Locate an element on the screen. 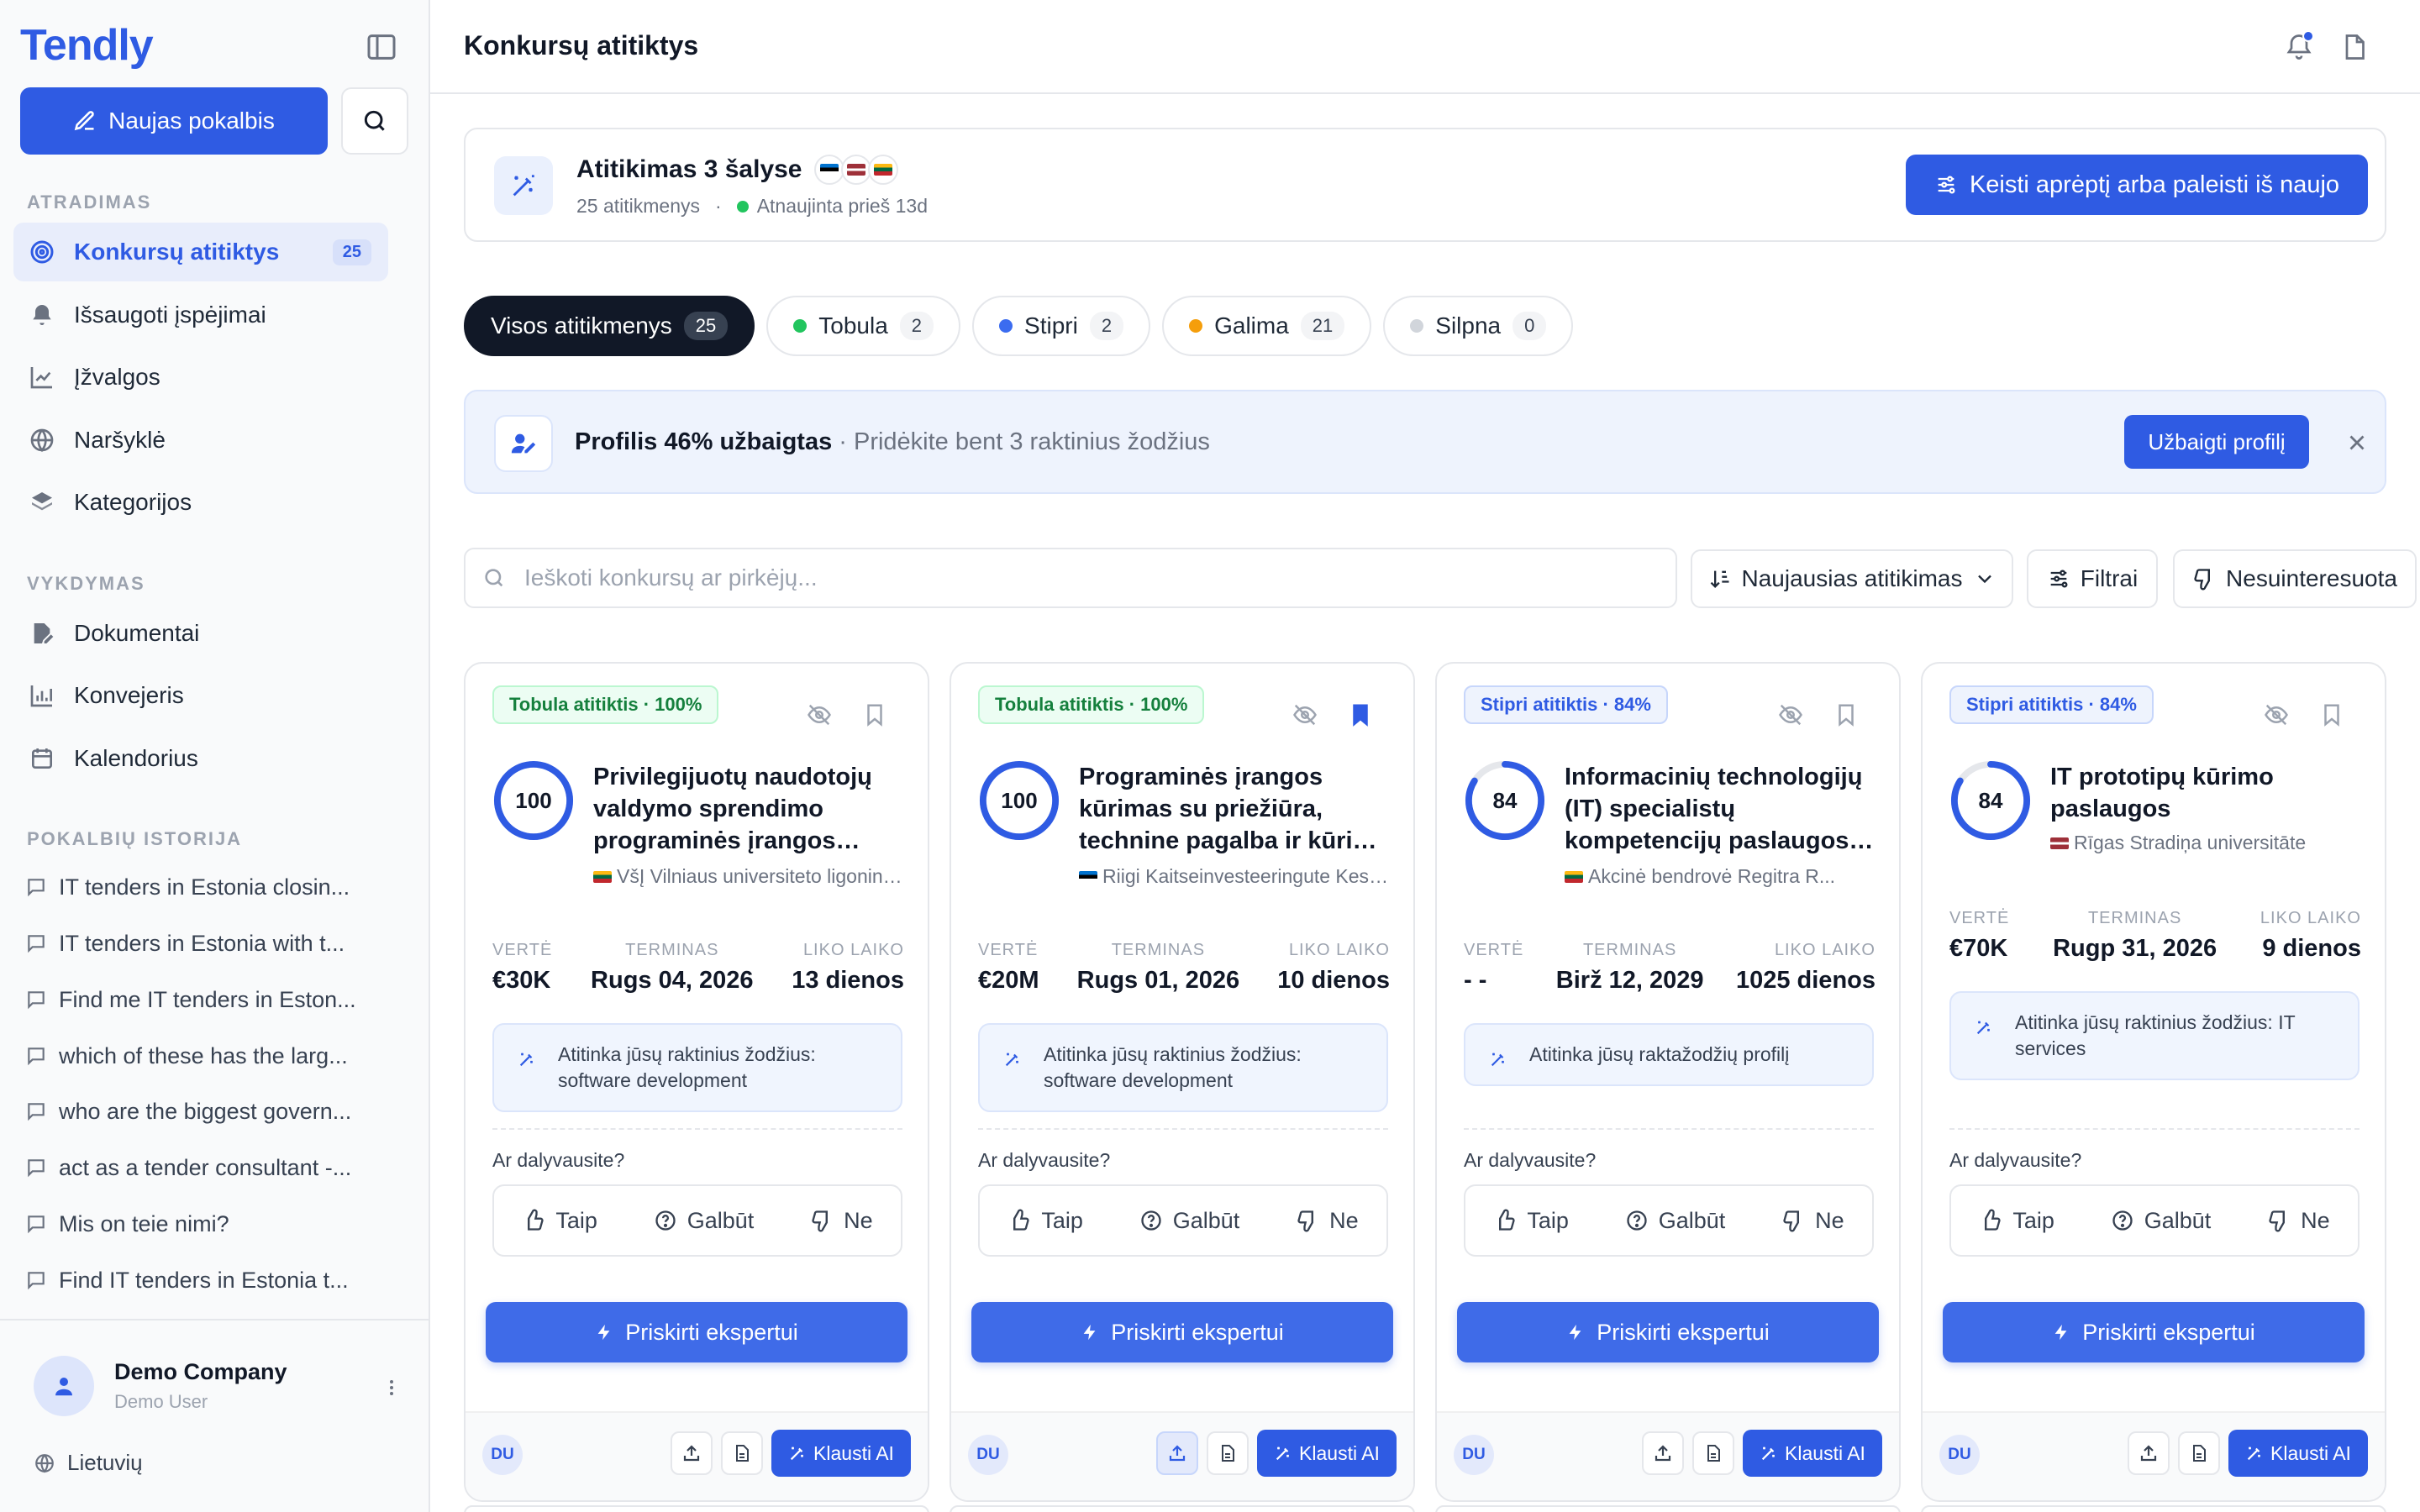 The height and width of the screenshot is (1512, 2420). tab-weak: Silpna 0 is located at coordinates (1478, 326).